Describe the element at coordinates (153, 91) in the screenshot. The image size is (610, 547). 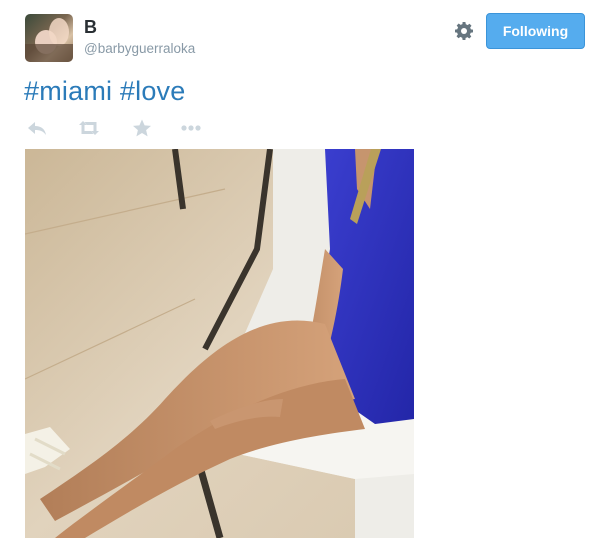
I see `hashtag-love: #love` at that location.